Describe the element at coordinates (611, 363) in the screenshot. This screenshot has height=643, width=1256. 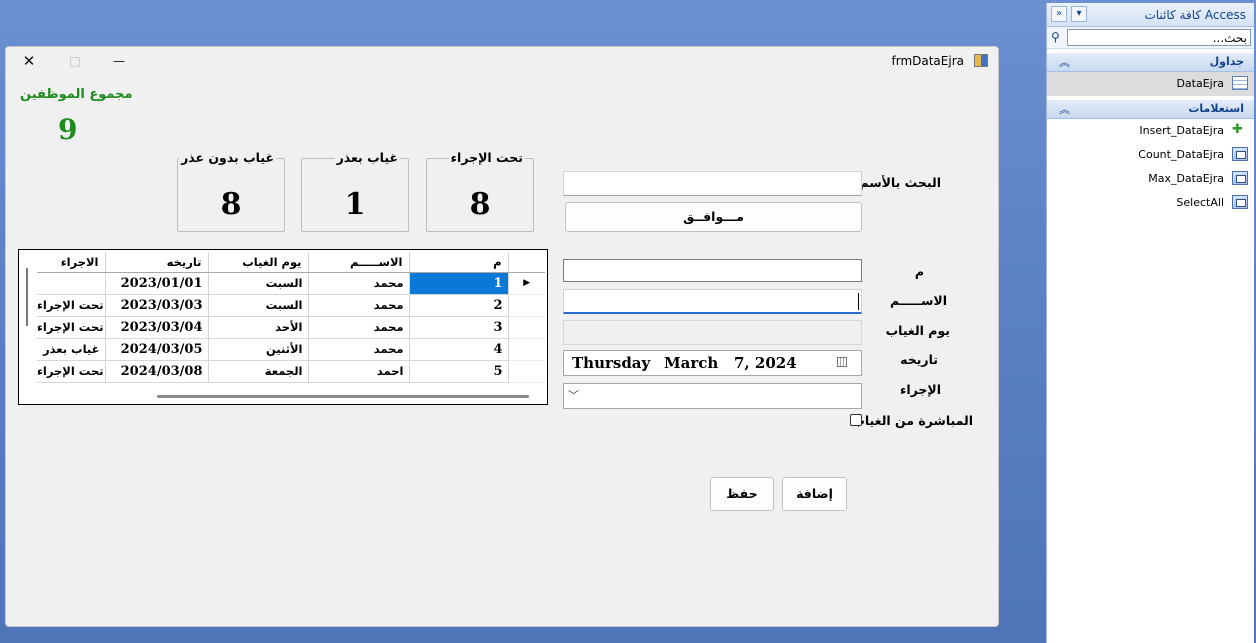
I see `date-weekday: Thursday` at that location.